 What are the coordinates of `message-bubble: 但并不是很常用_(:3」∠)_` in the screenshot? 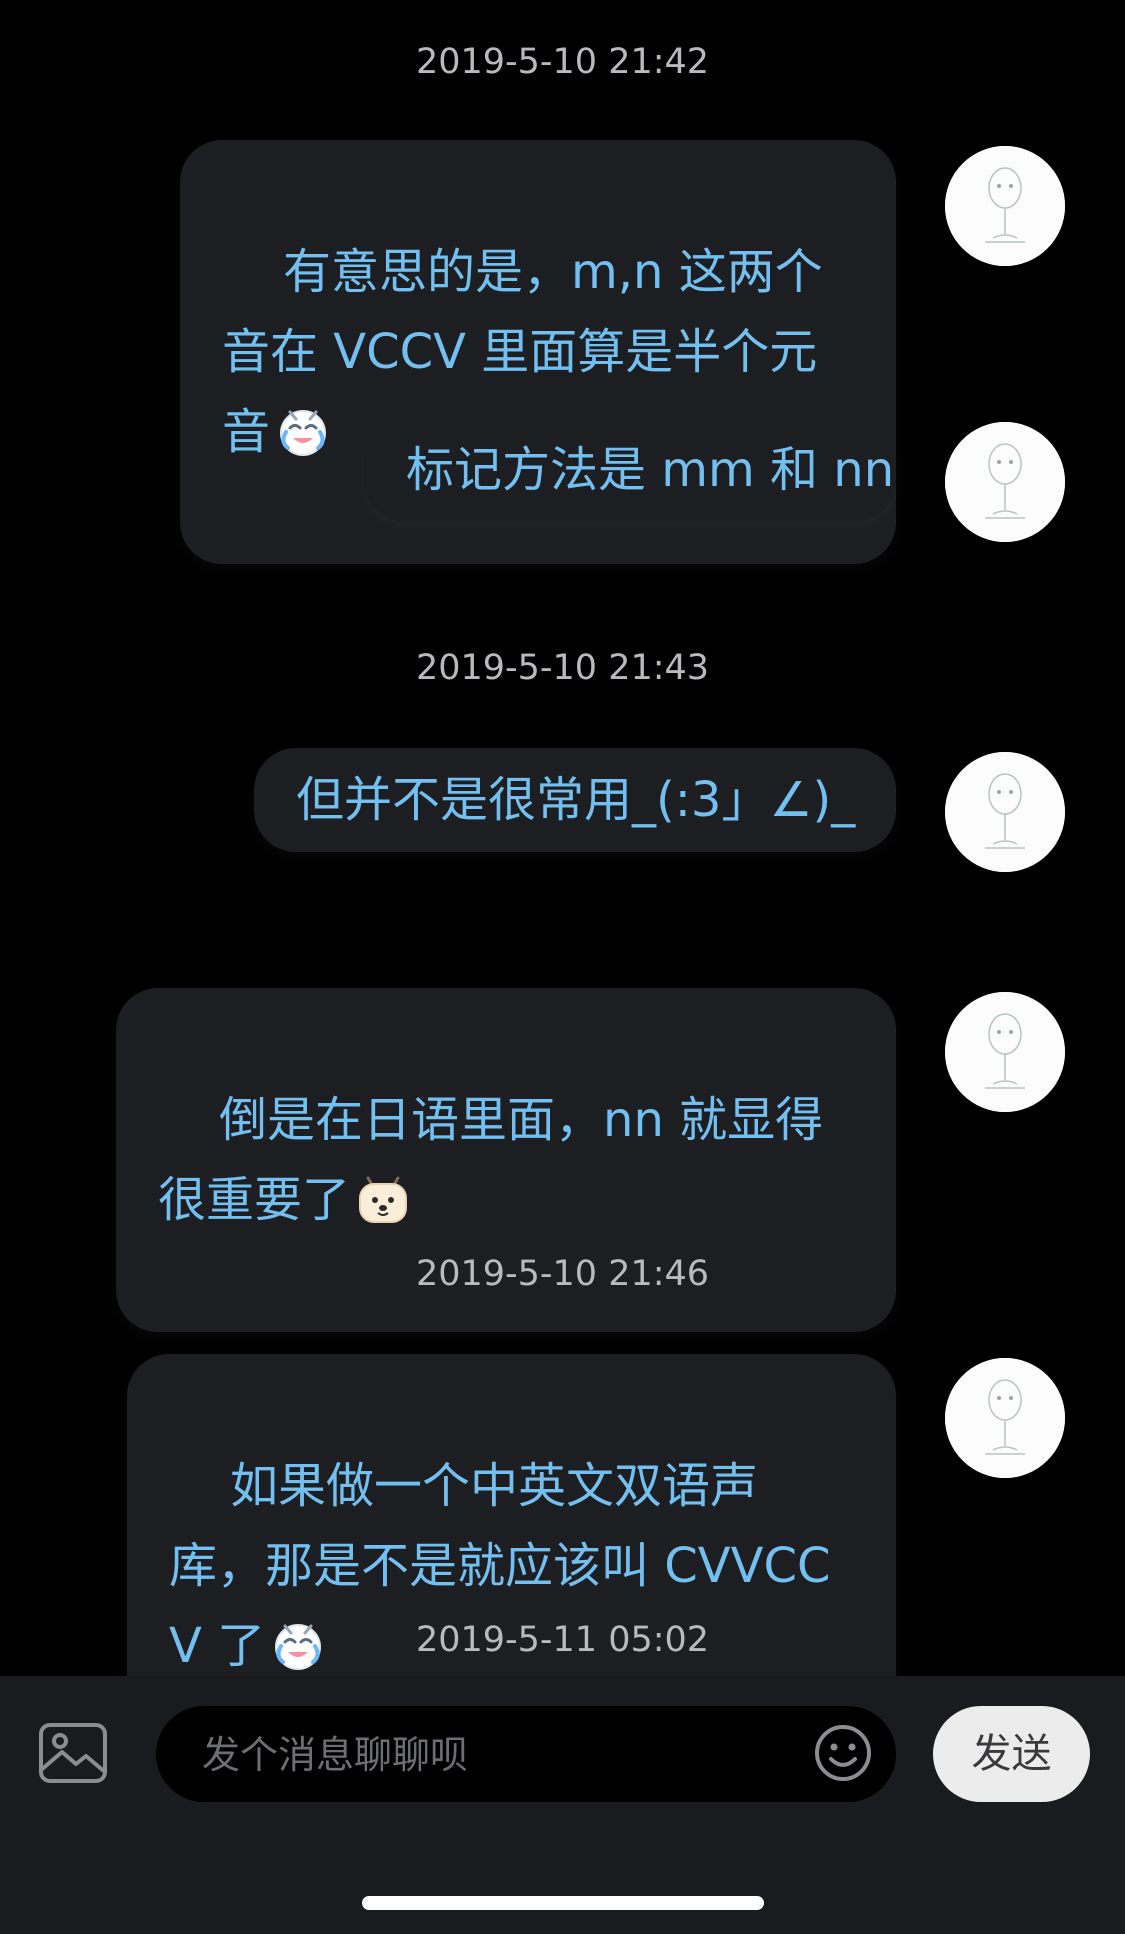 It's located at (575, 800).